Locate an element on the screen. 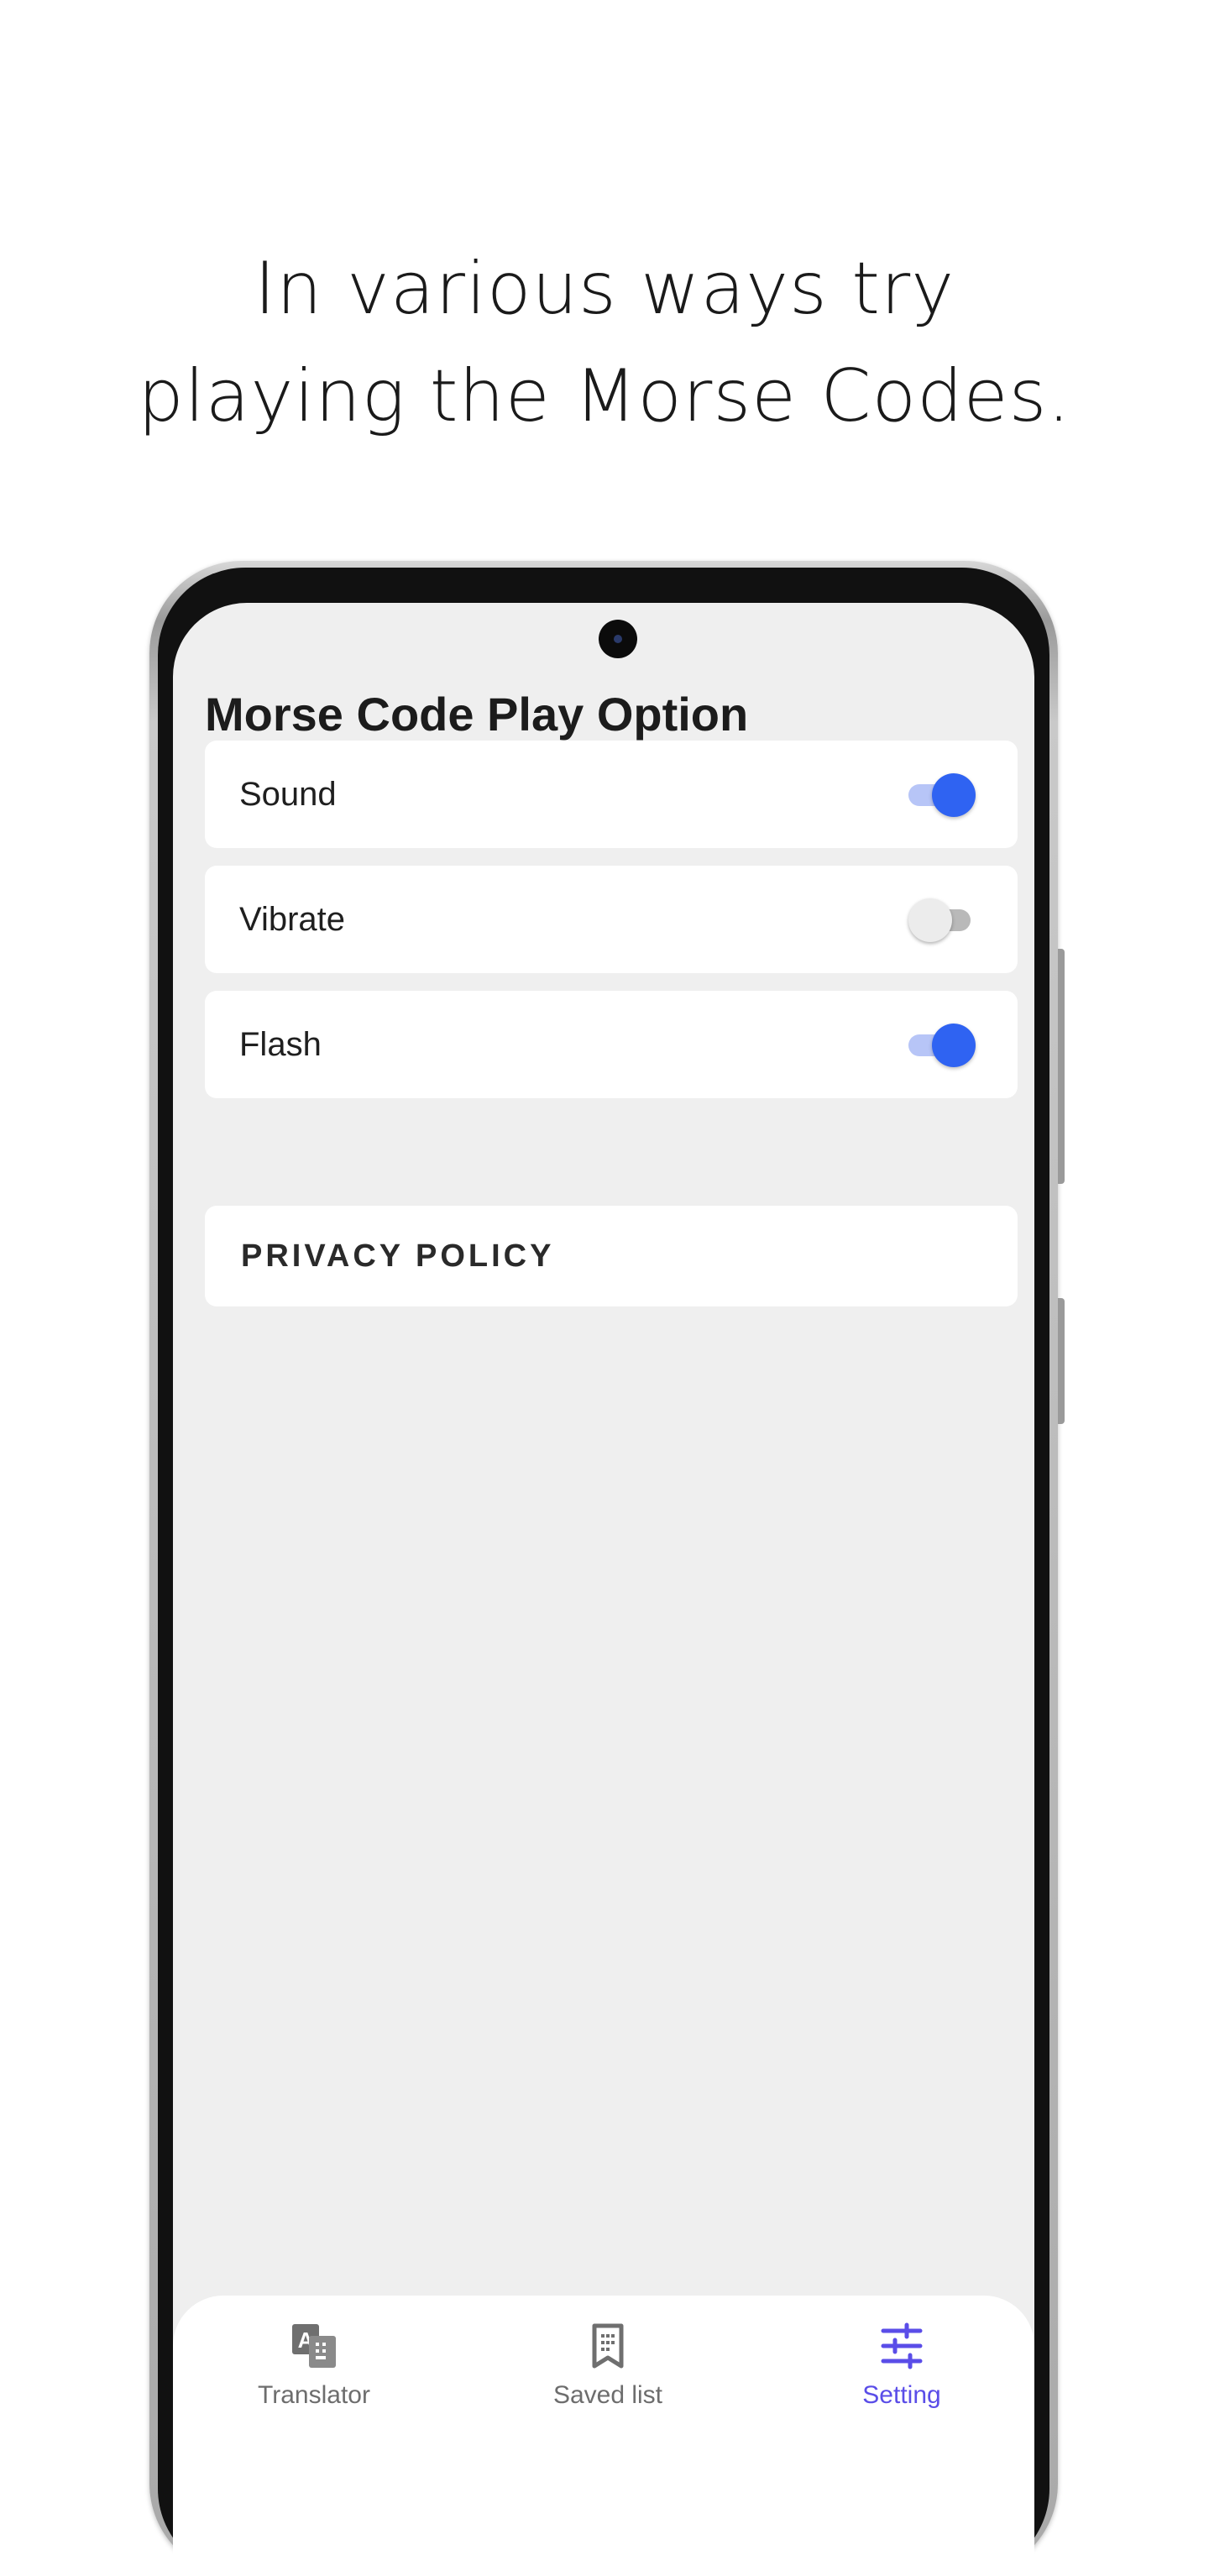 The width and height of the screenshot is (1209, 2576). nav-label-setting: Setting is located at coordinates (901, 2395).